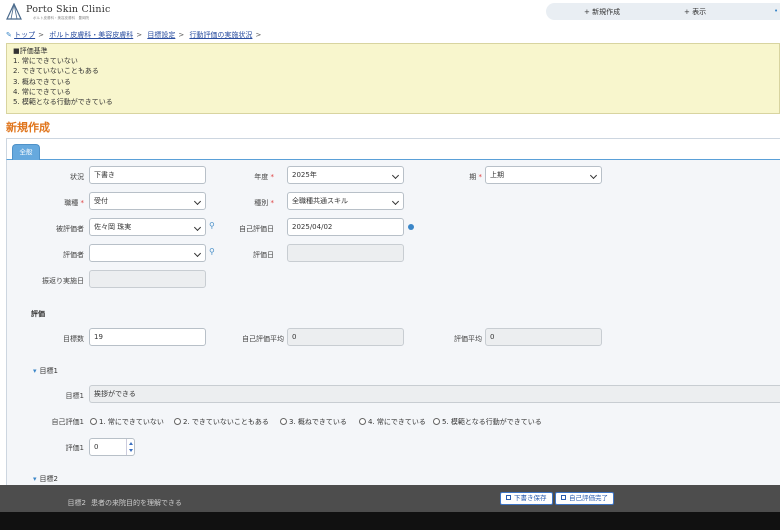 This screenshot has height=530, width=780. What do you see at coordinates (776, 11) in the screenshot?
I see `nav-more-icon: •` at bounding box center [776, 11].